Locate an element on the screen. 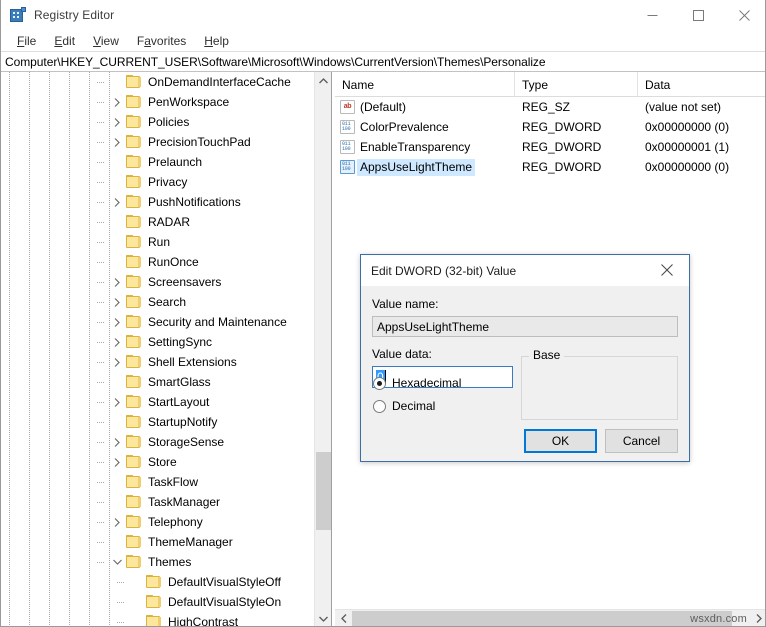 Image resolution: width=766 pixels, height=627 pixels. tree-node-telephony: Telephony is located at coordinates (157, 522).